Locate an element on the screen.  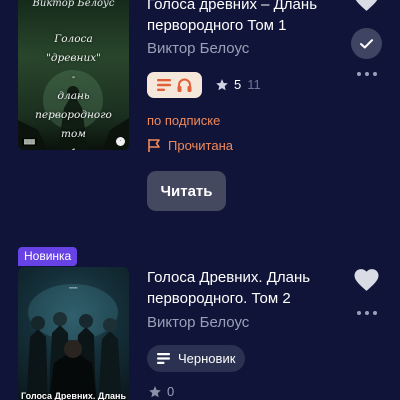
read-status-label: Прочитана is located at coordinates (200, 145).